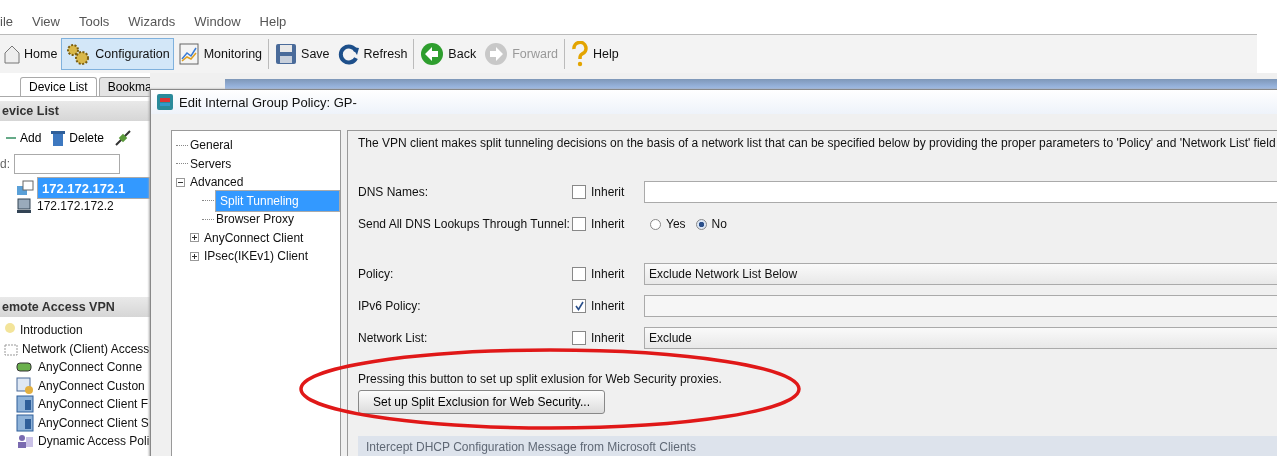 The height and width of the screenshot is (456, 1277). I want to click on menu-item: View, so click(46, 24).